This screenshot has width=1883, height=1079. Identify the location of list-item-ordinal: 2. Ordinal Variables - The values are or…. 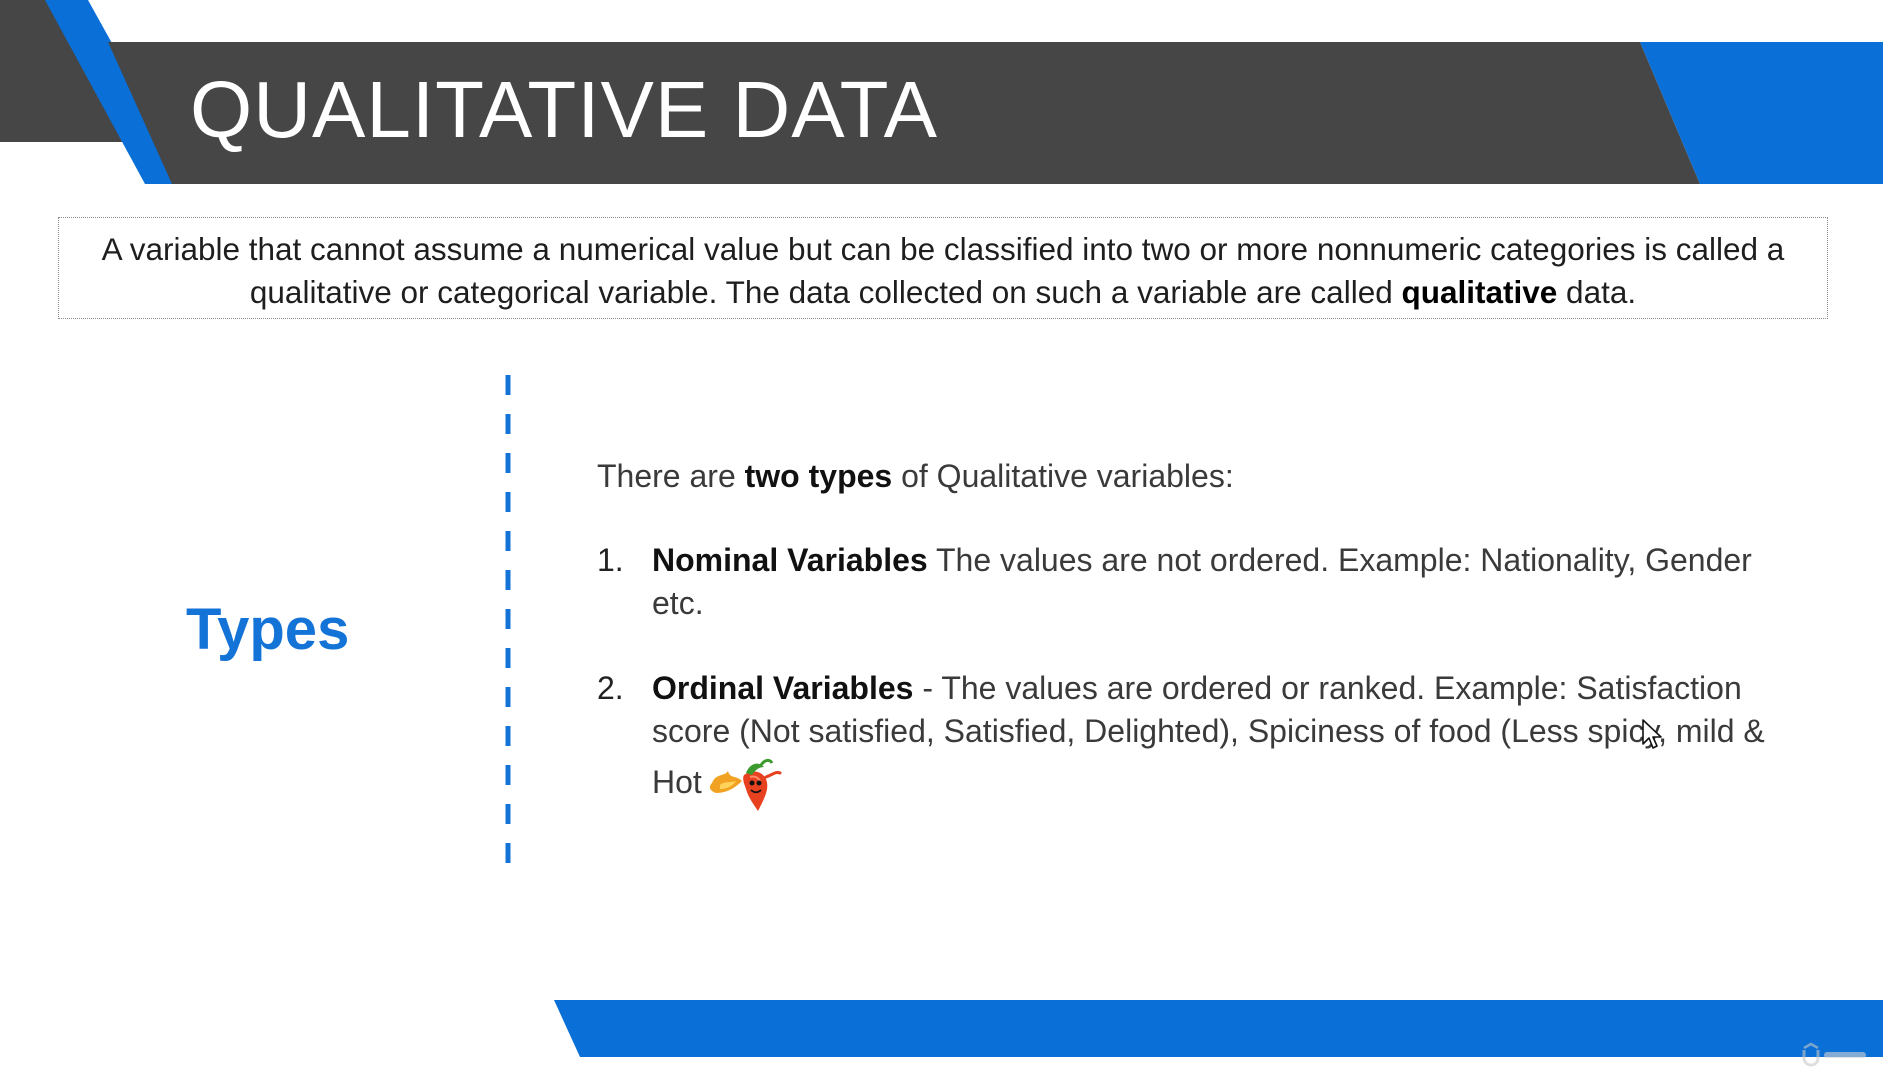
(1187, 740).